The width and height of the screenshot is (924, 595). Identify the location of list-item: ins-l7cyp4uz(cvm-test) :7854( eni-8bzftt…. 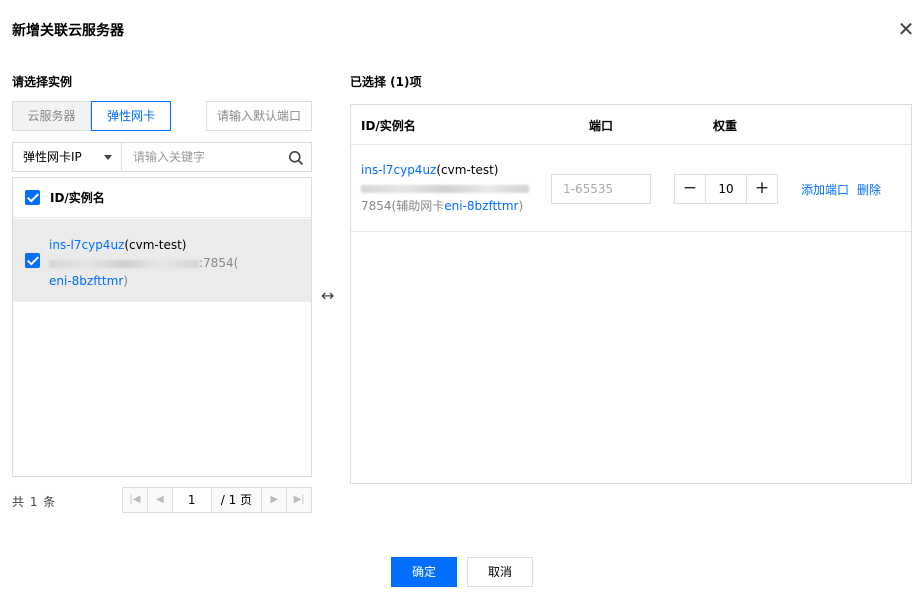
(162, 260).